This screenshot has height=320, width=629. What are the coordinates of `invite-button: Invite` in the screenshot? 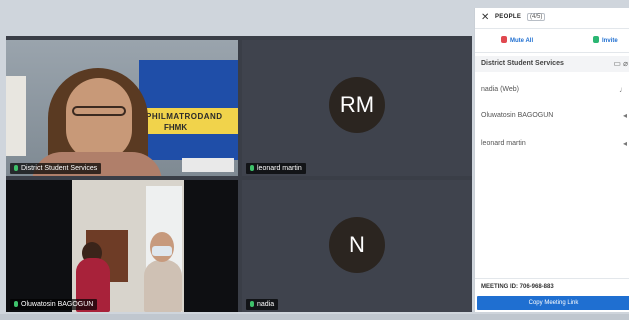 It's located at (605, 40).